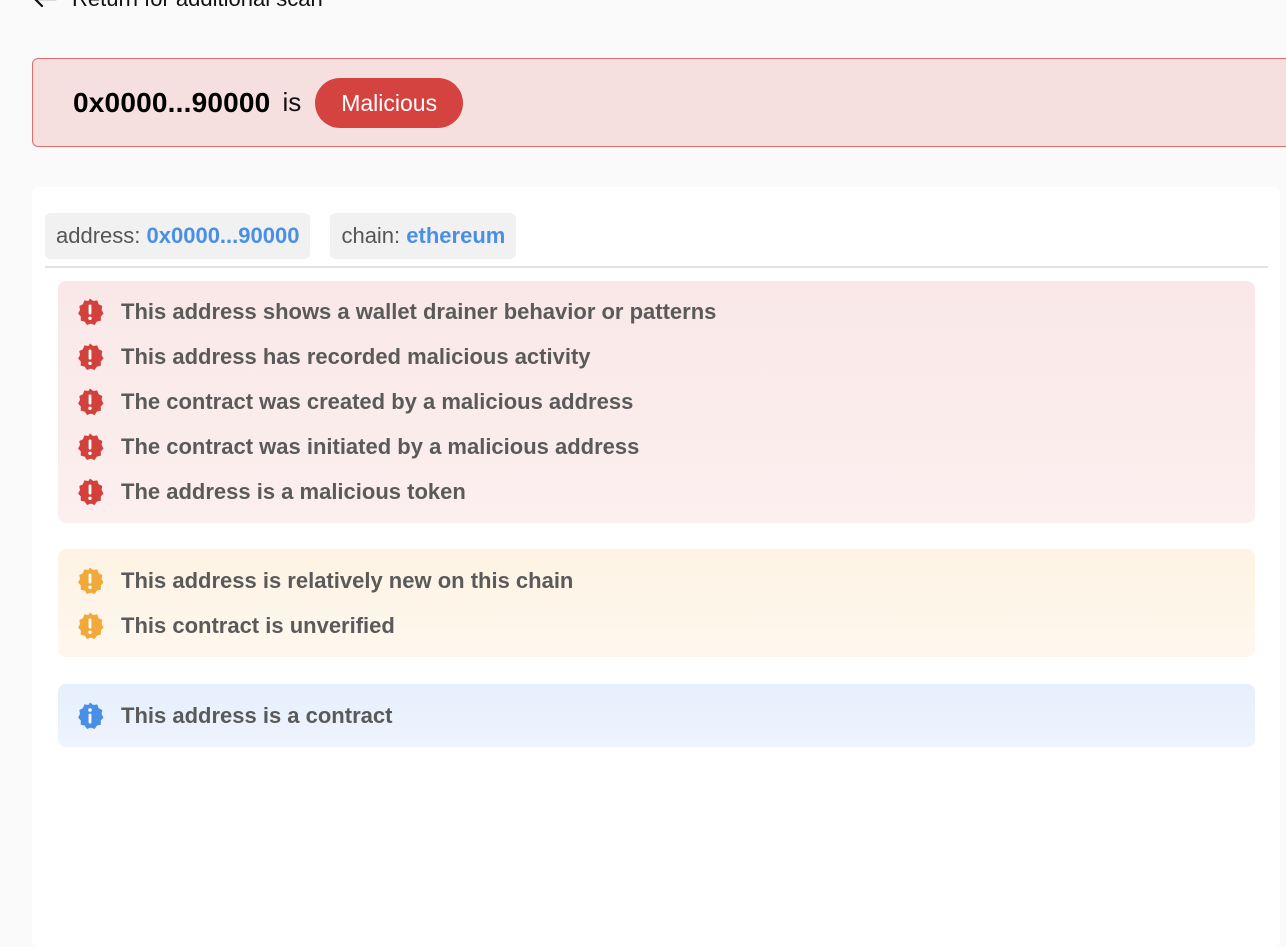 The width and height of the screenshot is (1286, 947). Describe the element at coordinates (235, 626) in the screenshot. I see `list-item: This contract is unverified` at that location.